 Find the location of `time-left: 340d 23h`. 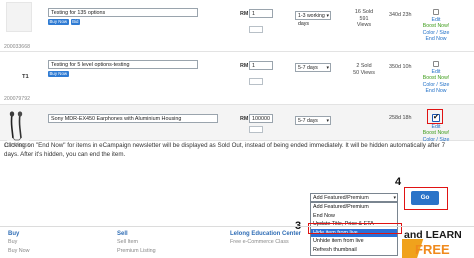

time-left: 340d 23h is located at coordinates (400, 15).